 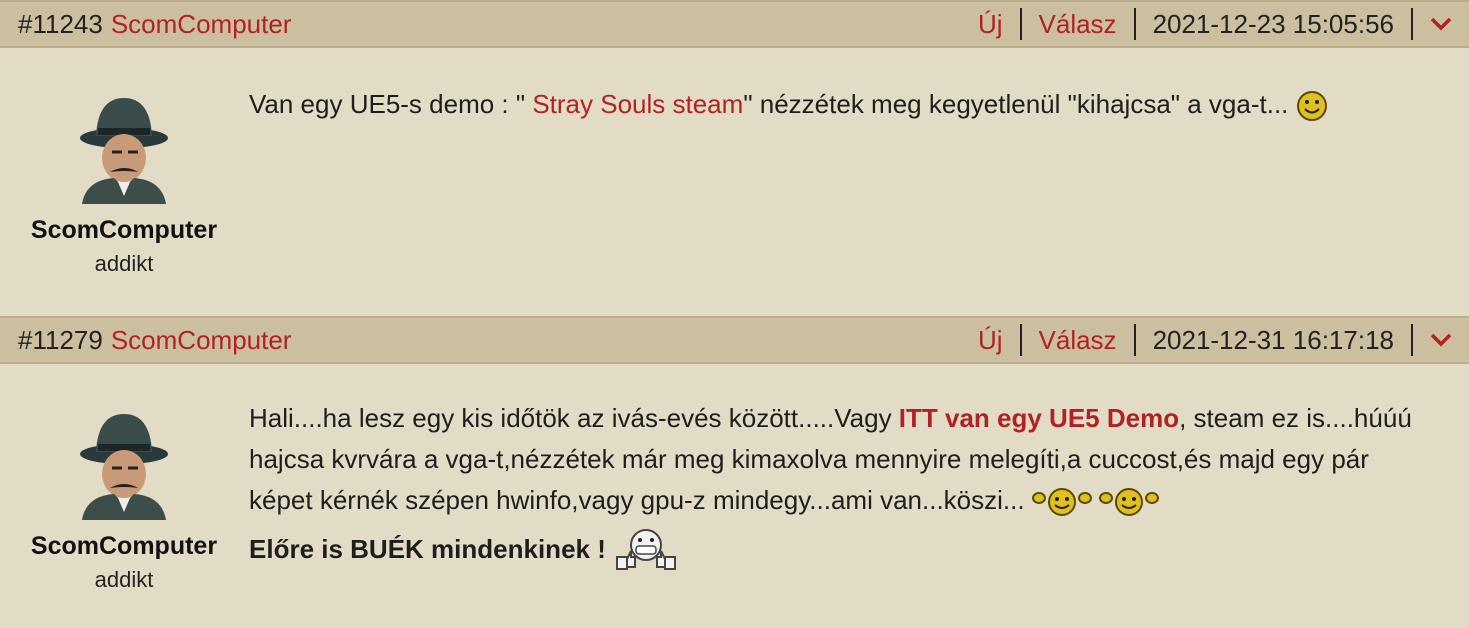 I want to click on post-text: Van egy UE5-s demo : ", so click(x=387, y=104).